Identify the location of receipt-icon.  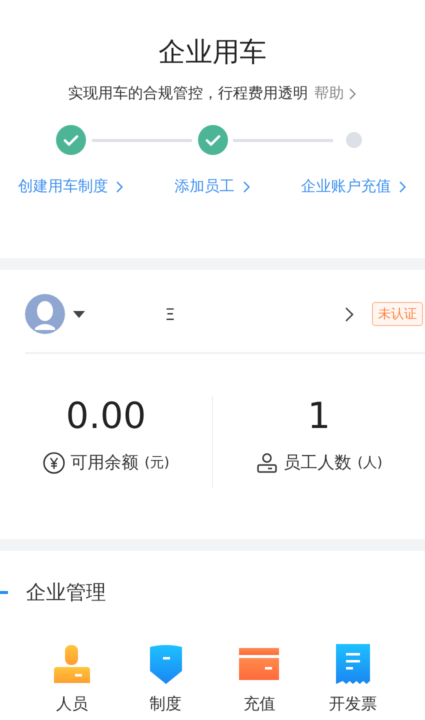
(353, 664).